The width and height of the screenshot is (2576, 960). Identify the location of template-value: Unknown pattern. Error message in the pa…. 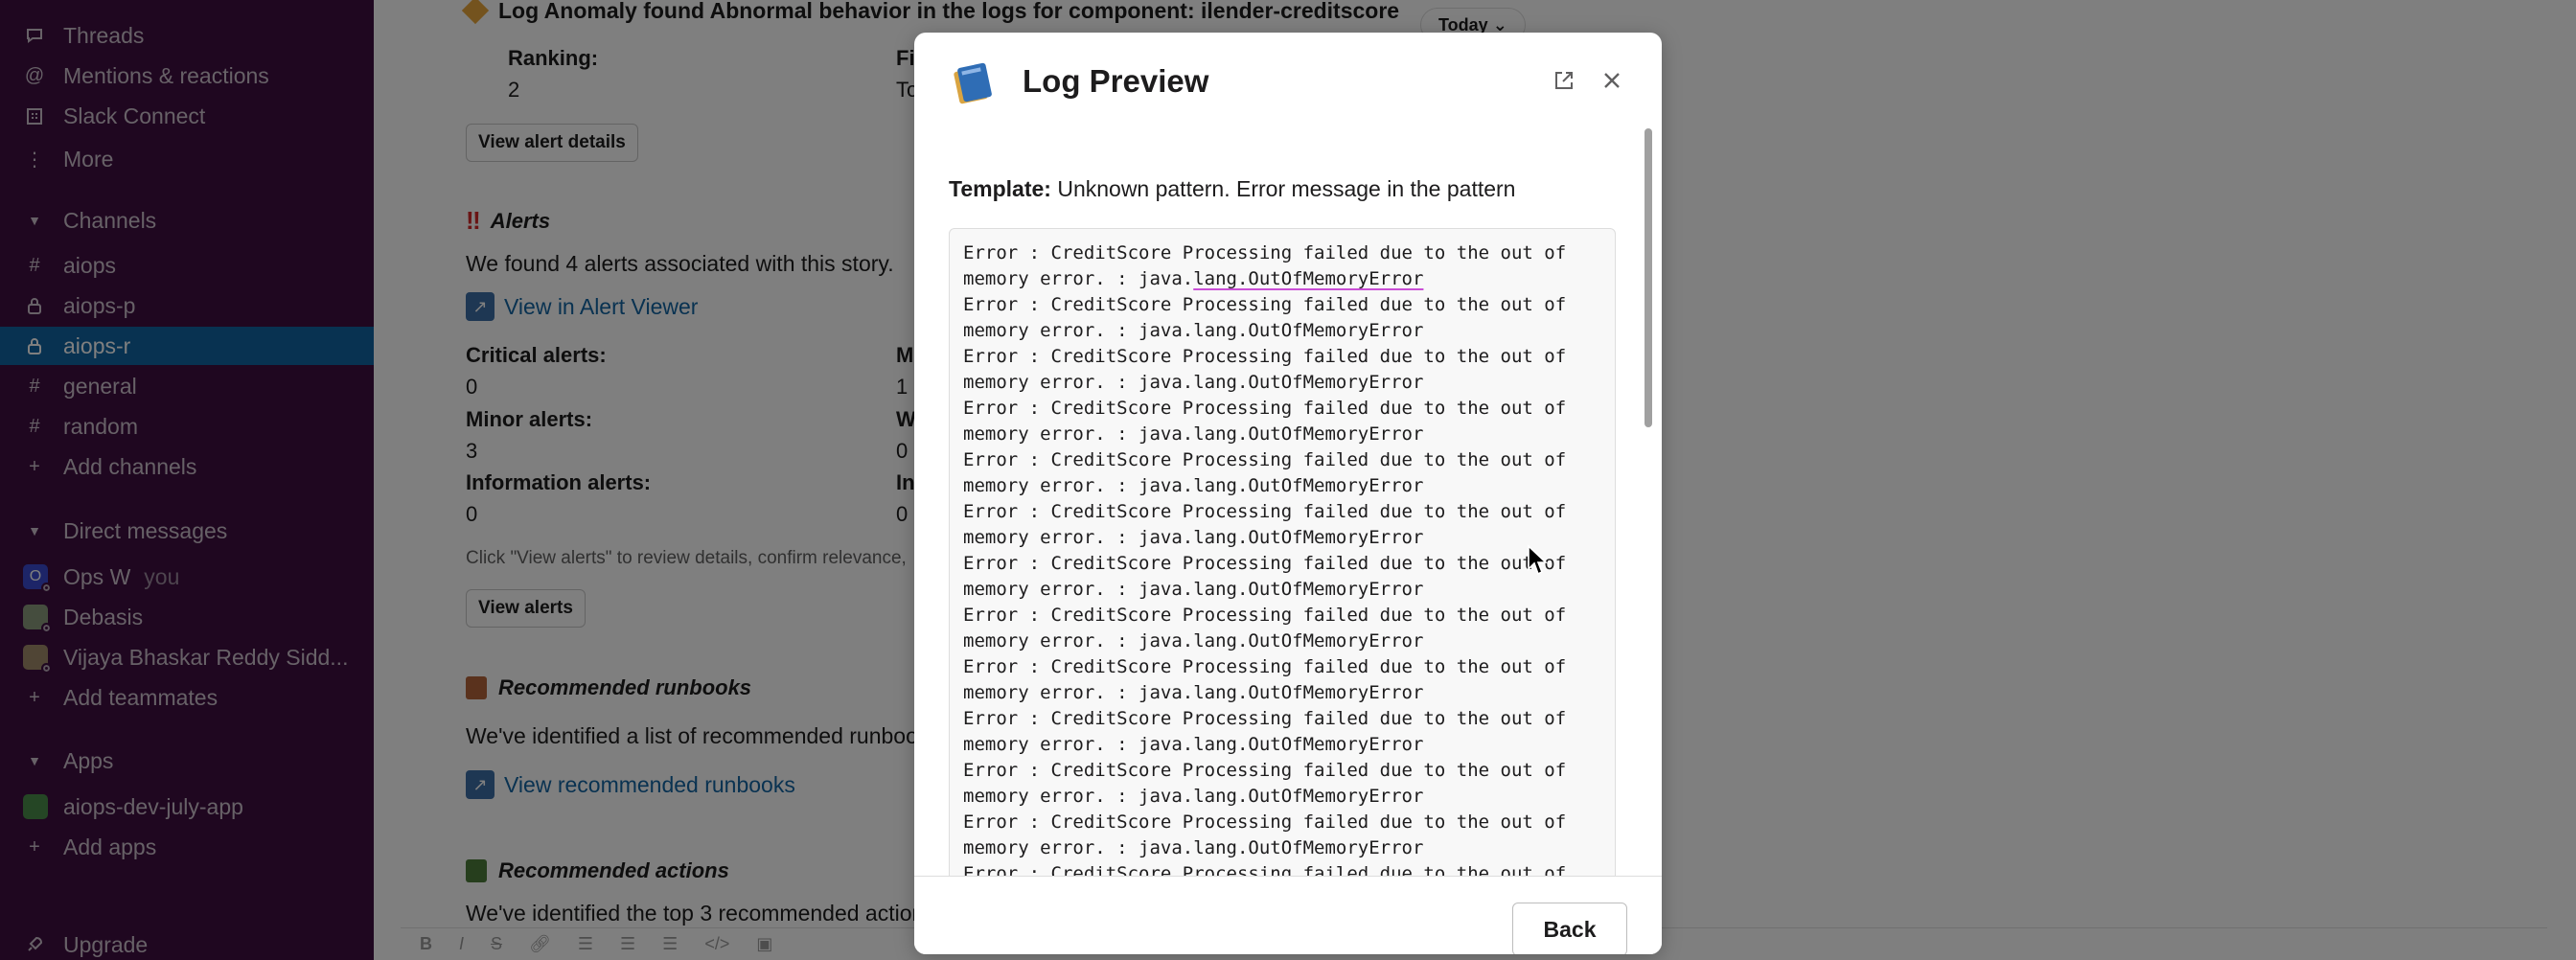
(1286, 188).